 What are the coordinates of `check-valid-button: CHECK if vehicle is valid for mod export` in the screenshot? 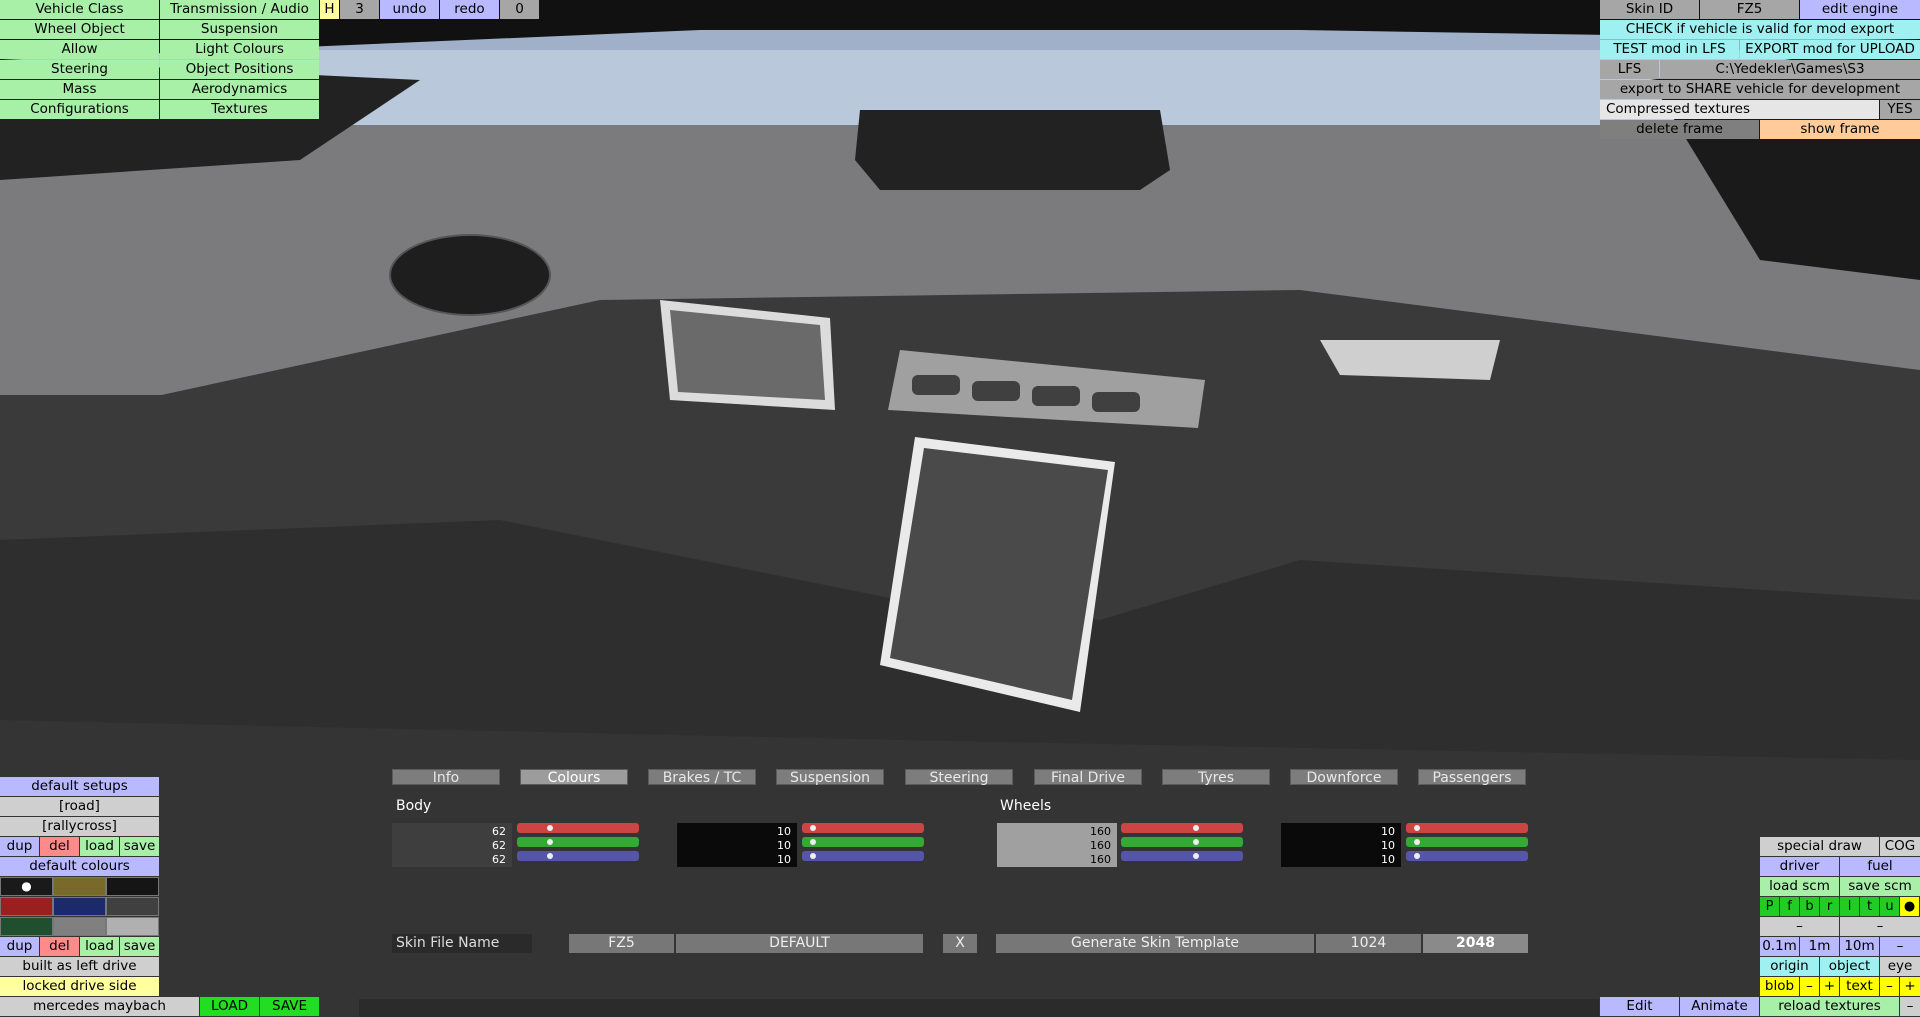 It's located at (1760, 29).